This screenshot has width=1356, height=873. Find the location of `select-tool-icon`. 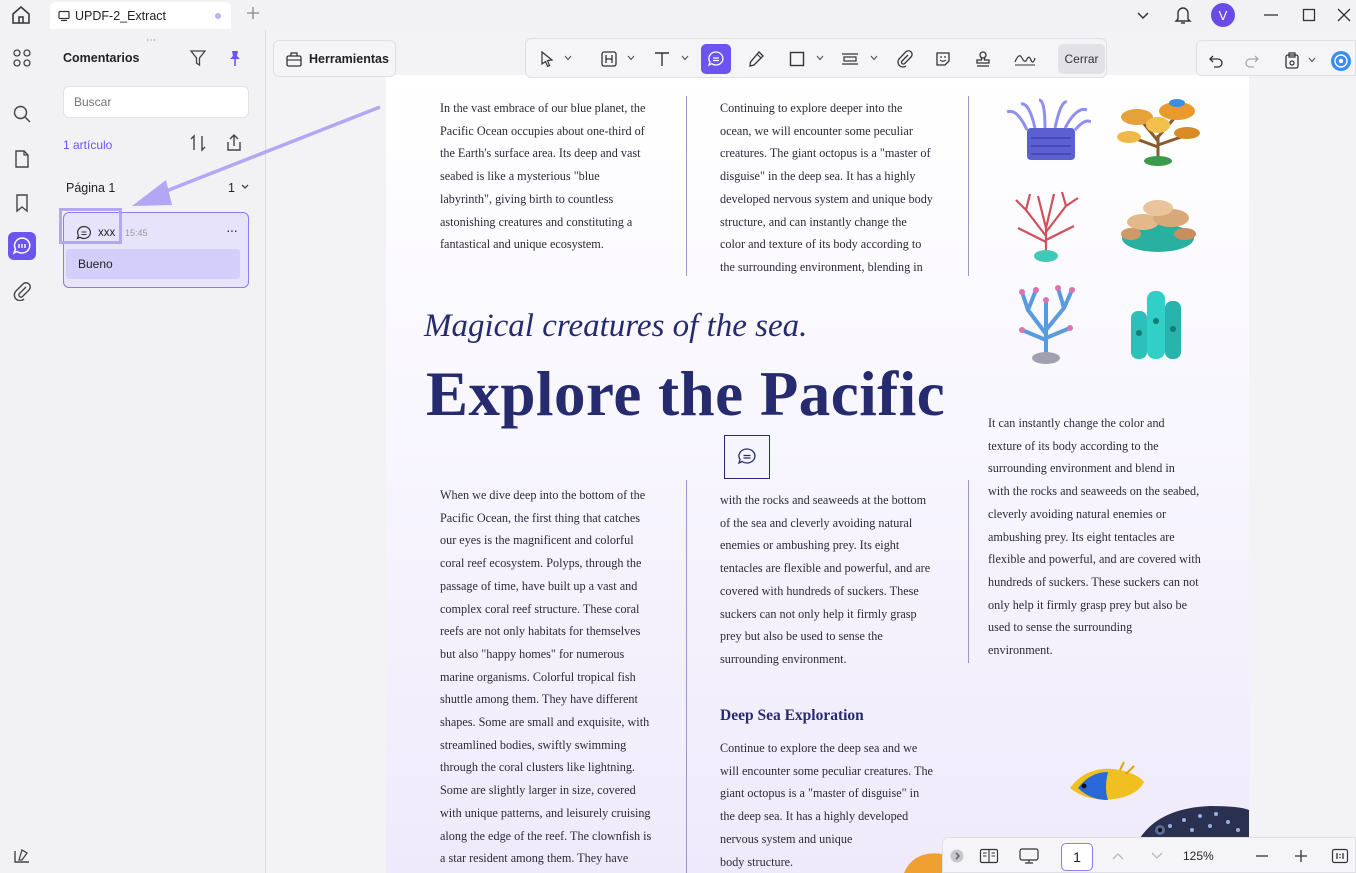

select-tool-icon is located at coordinates (547, 59).